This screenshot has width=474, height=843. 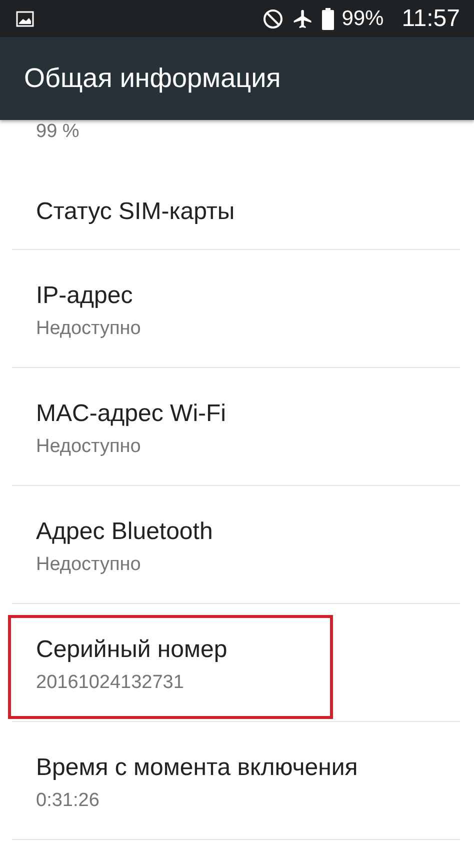 What do you see at coordinates (273, 19) in the screenshot?
I see `do-not-disturb-icon` at bounding box center [273, 19].